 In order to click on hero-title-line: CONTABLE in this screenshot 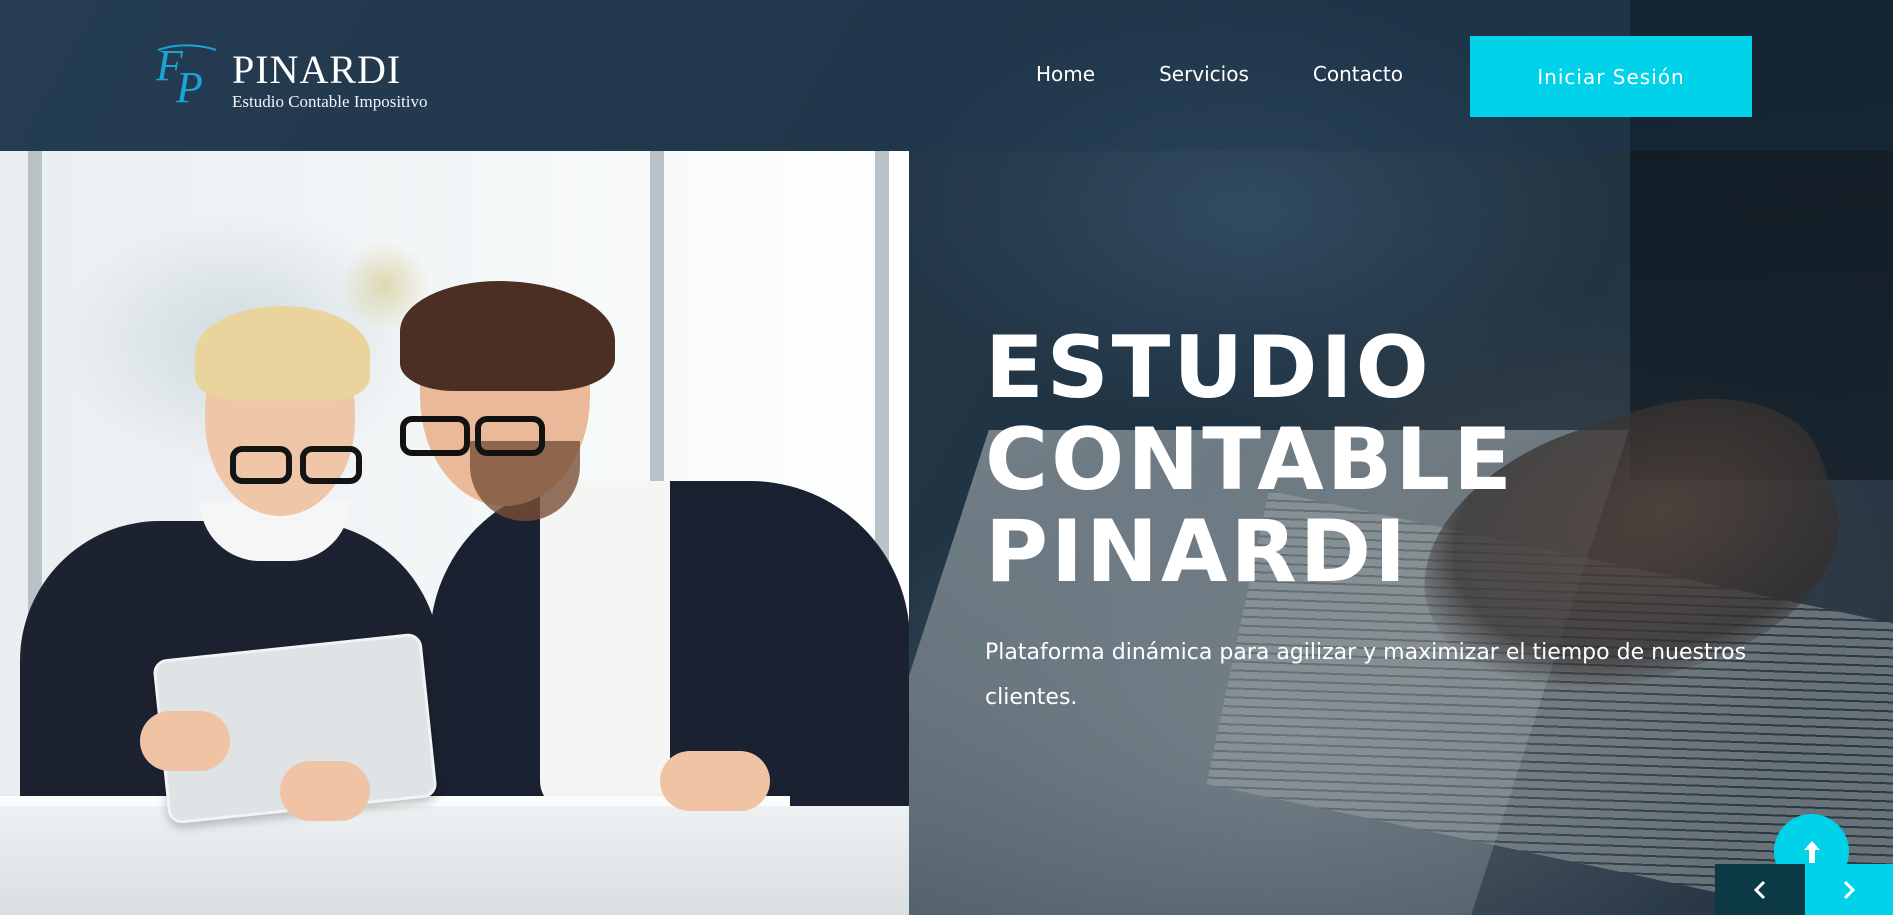, I will do `click(1250, 460)`.